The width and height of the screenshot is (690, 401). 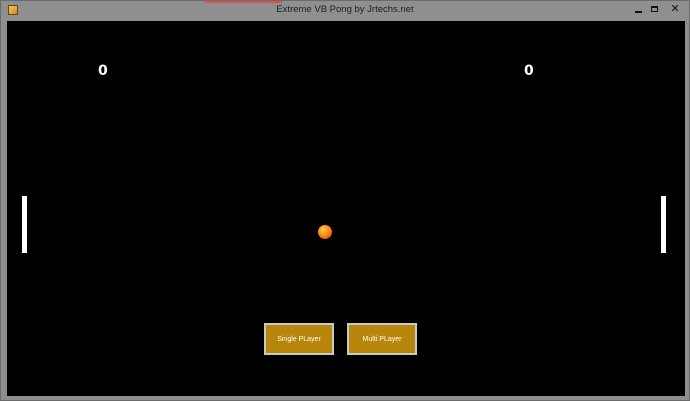 I want to click on title-bar: Extreme VB Pong by Jrtechs.net ✕, so click(x=345, y=11).